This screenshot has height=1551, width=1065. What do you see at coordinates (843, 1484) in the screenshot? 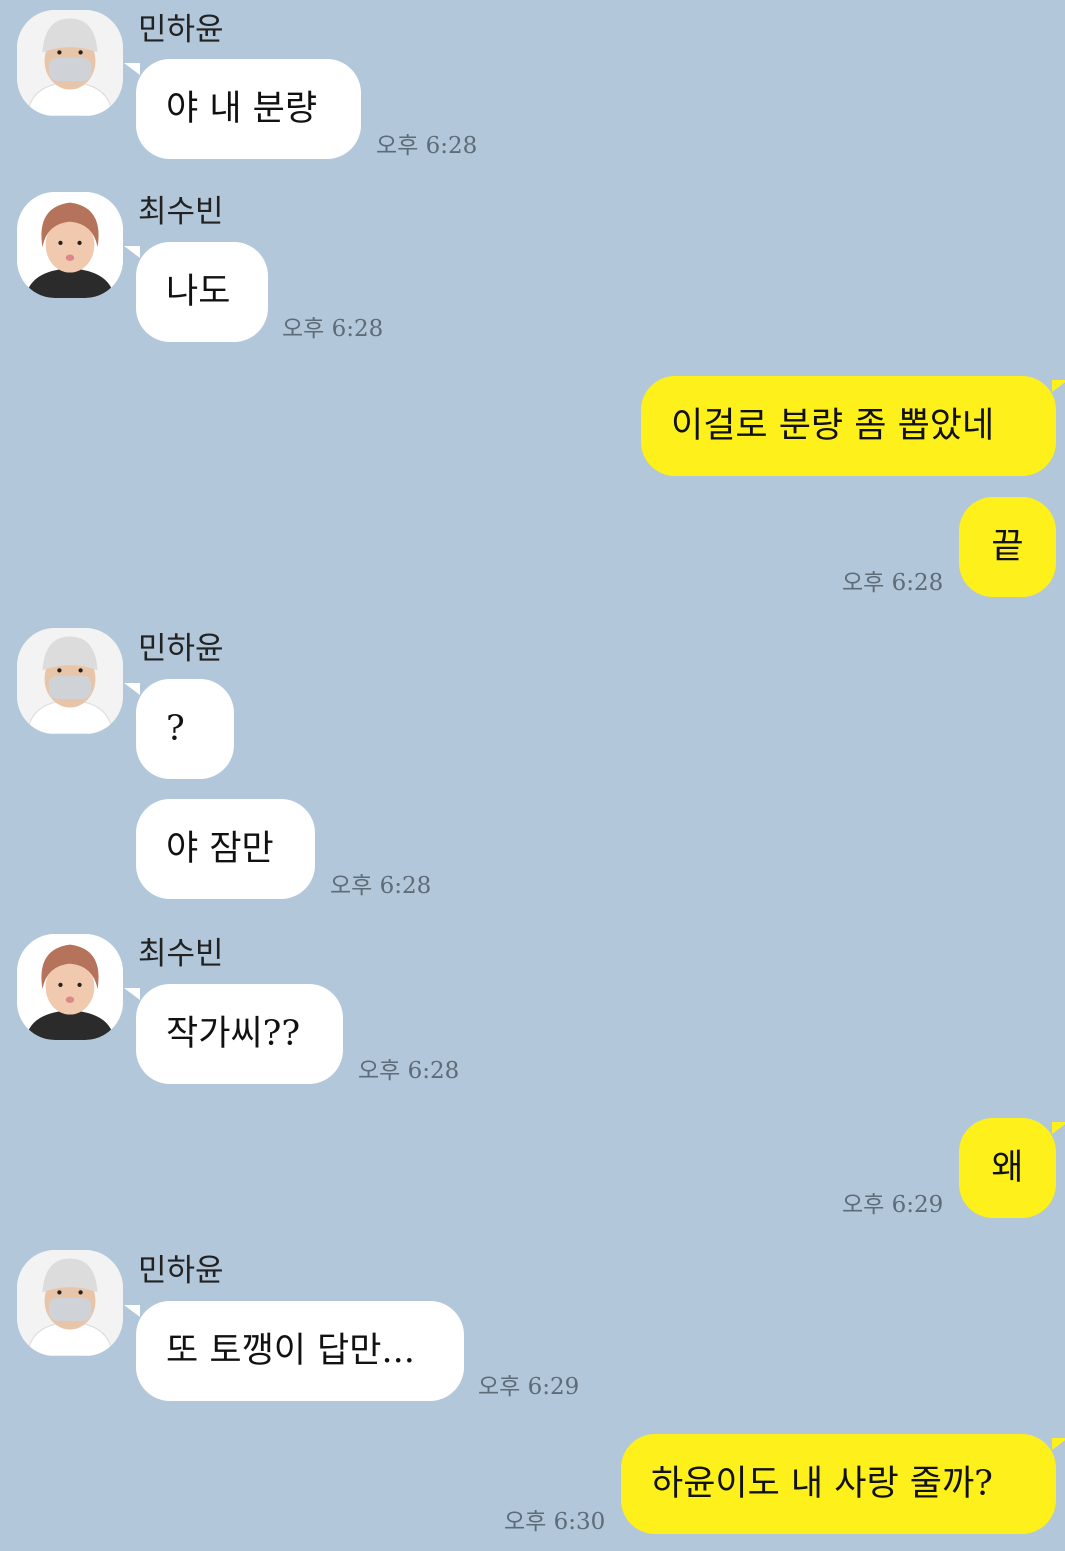
I see `outgoing-message-bubble: 하윤이도 내 사랑 줄까?` at bounding box center [843, 1484].